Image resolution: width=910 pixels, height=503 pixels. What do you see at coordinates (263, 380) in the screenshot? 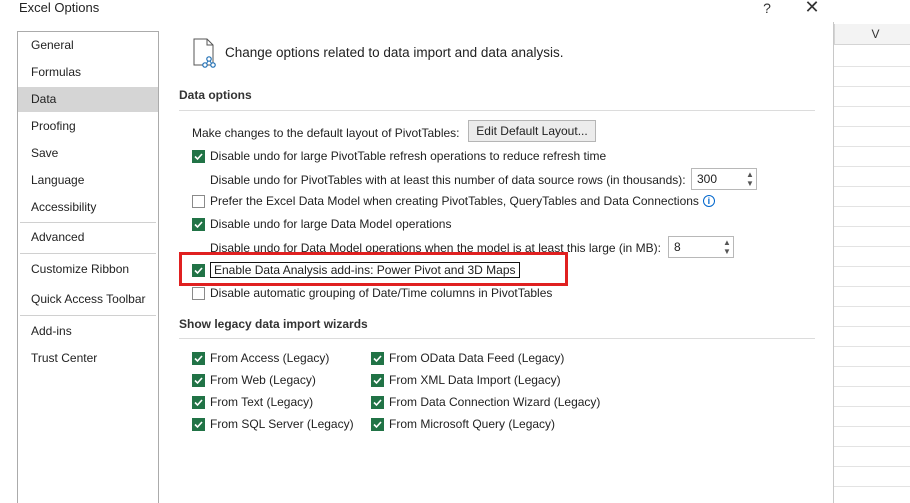
I see `checkbox-label: From Web (Legacy)` at bounding box center [263, 380].